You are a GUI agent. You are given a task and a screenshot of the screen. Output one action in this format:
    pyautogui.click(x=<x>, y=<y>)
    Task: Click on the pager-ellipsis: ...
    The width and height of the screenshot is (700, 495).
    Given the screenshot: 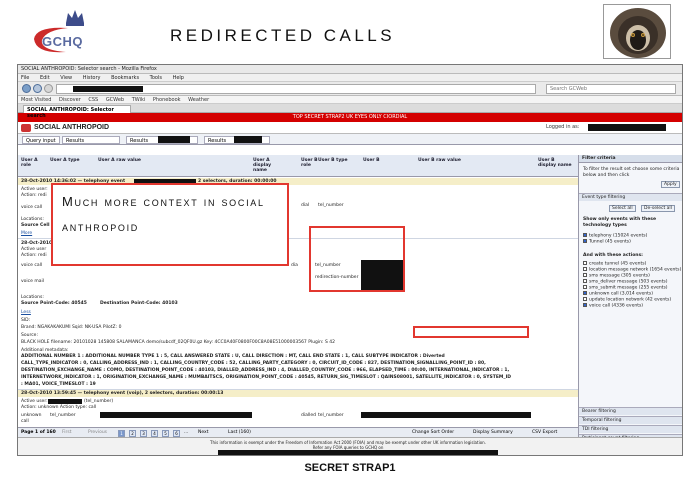 What is the action you would take?
    pyautogui.click(x=186, y=432)
    